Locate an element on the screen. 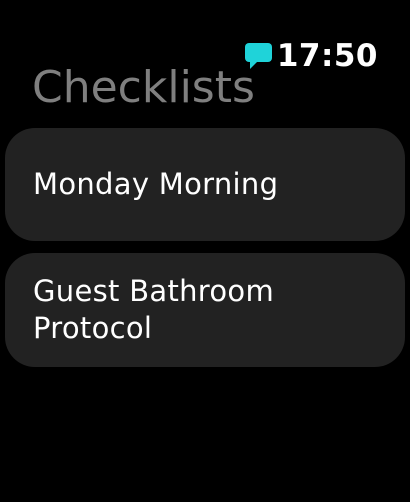 This screenshot has width=410, height=502. page-title: Checklists is located at coordinates (143, 87).